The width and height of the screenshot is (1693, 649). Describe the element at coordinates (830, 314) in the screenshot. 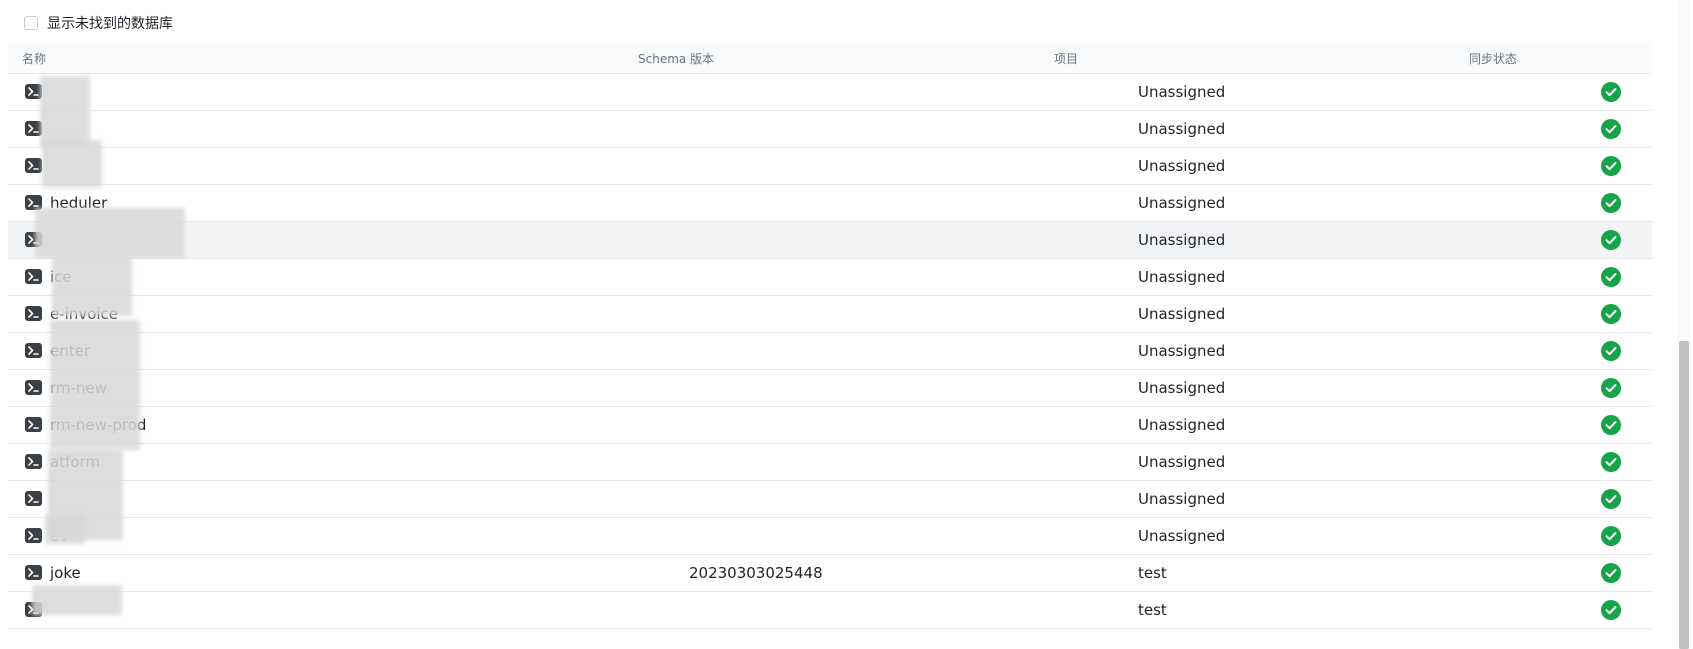

I see `table-row: e-invoiceUnassigned` at that location.